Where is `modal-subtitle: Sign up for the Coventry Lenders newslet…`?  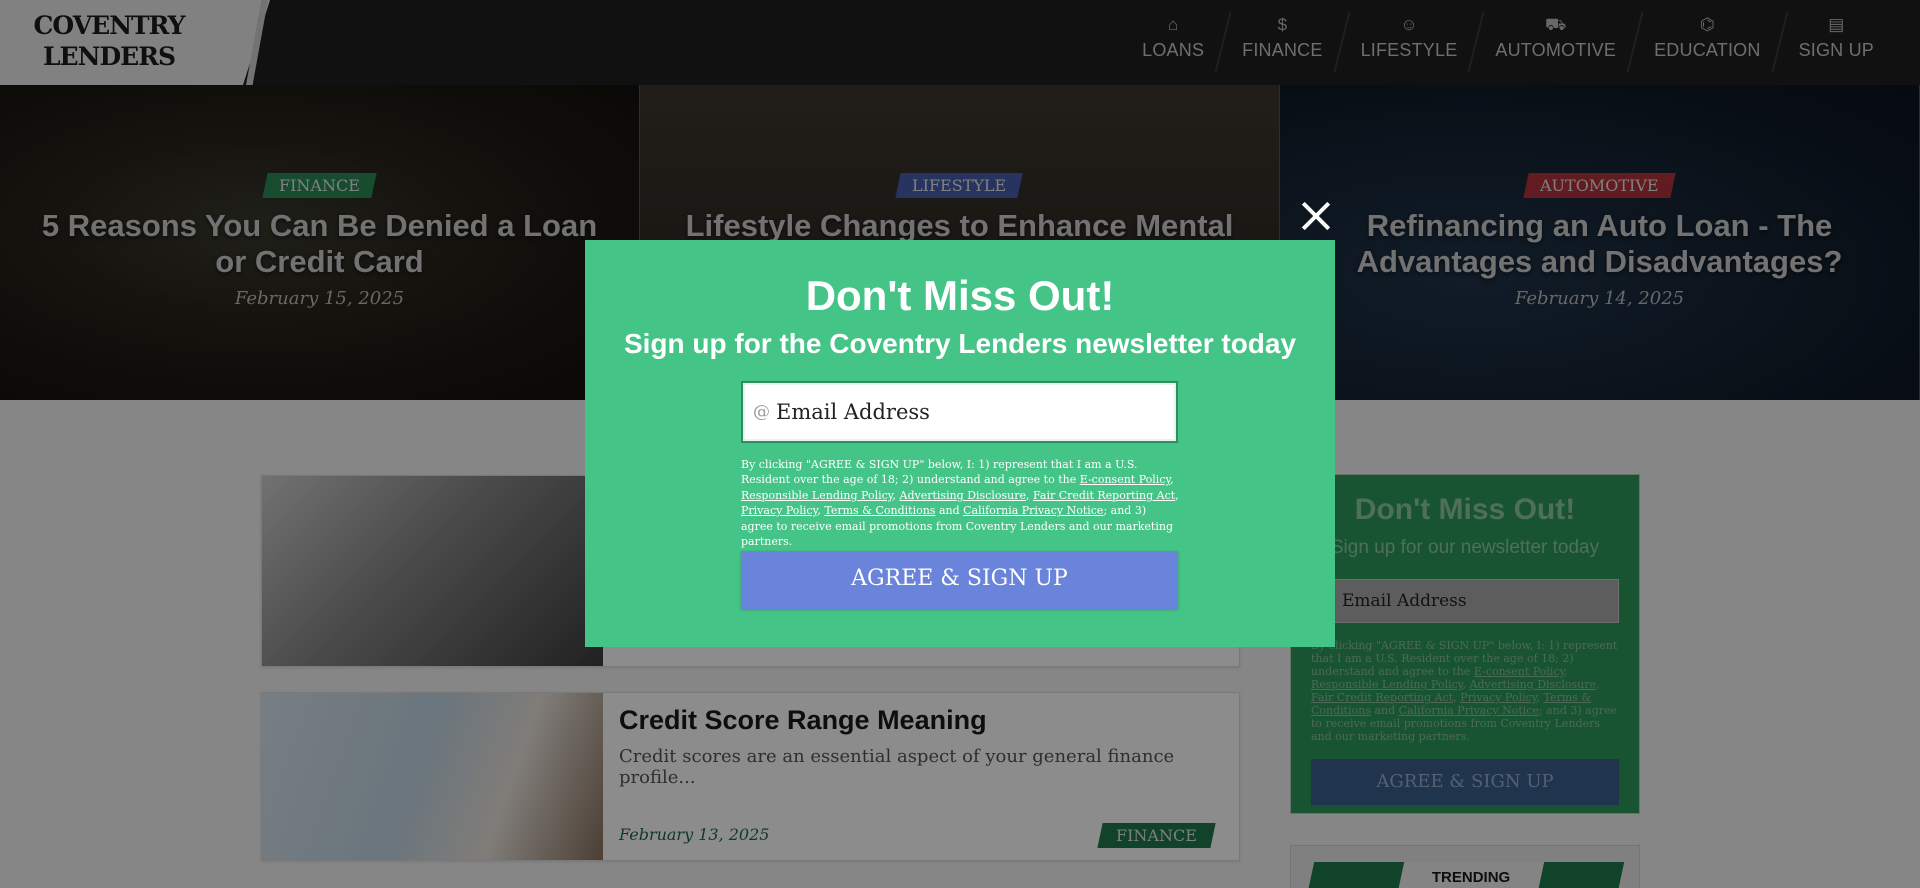 modal-subtitle: Sign up for the Coventry Lenders newslet… is located at coordinates (960, 343).